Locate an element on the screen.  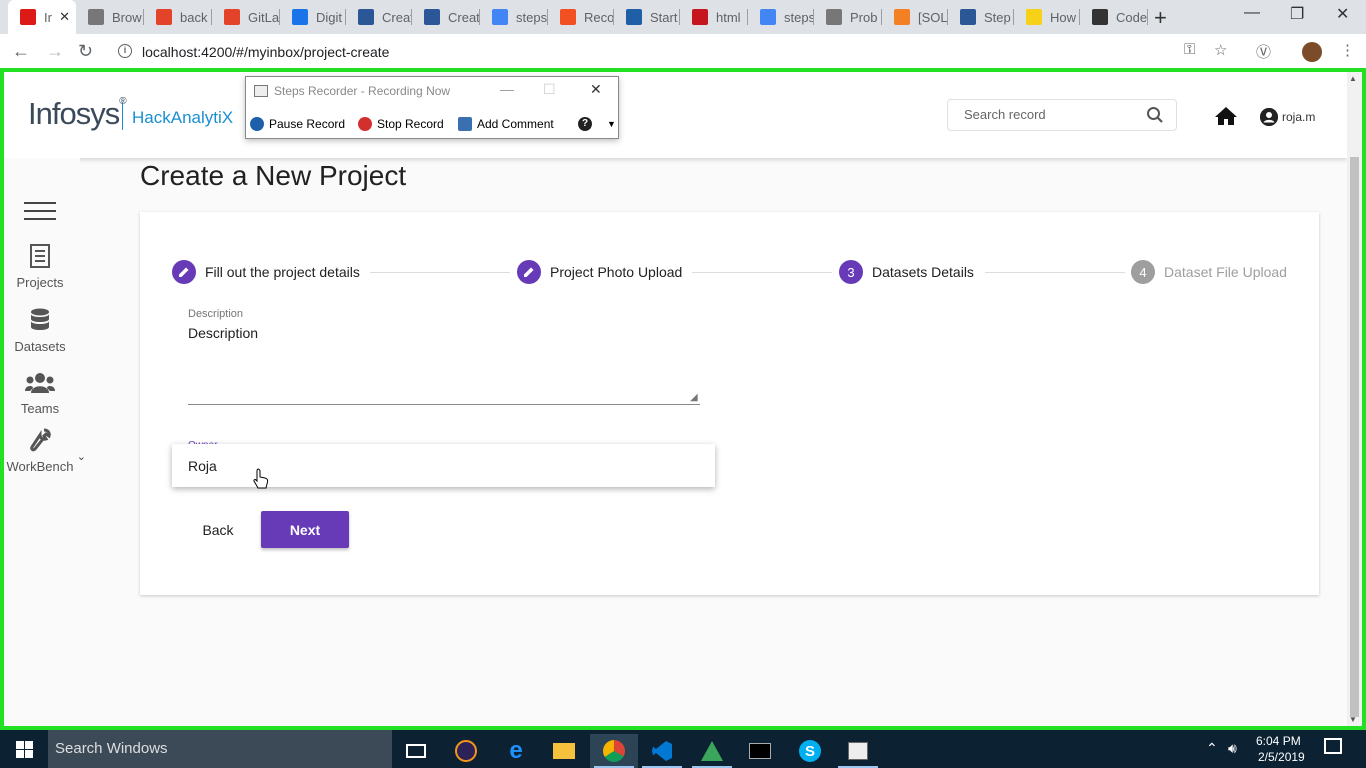
url-text: localhost:4200/#/myinbox/project-create is located at coordinates (265, 52).